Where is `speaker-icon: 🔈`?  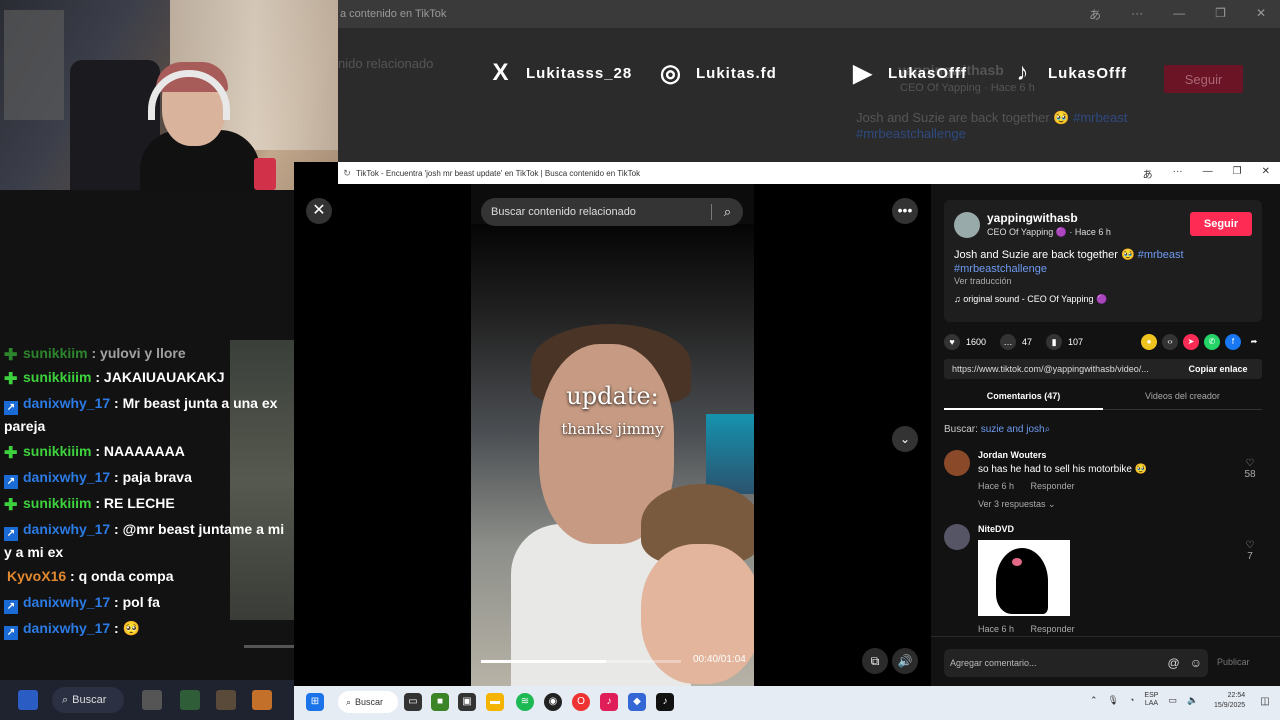 speaker-icon: 🔈 is located at coordinates (1192, 700).